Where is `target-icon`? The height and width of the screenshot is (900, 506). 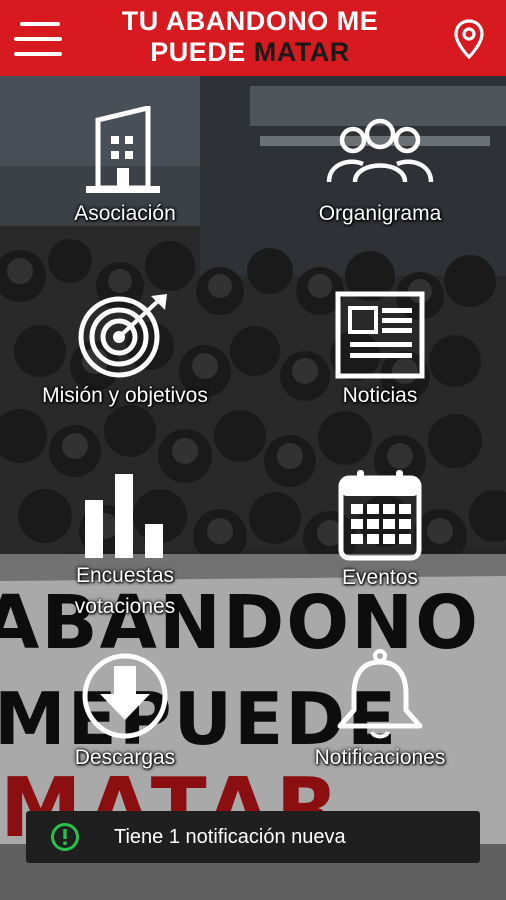 target-icon is located at coordinates (122, 336).